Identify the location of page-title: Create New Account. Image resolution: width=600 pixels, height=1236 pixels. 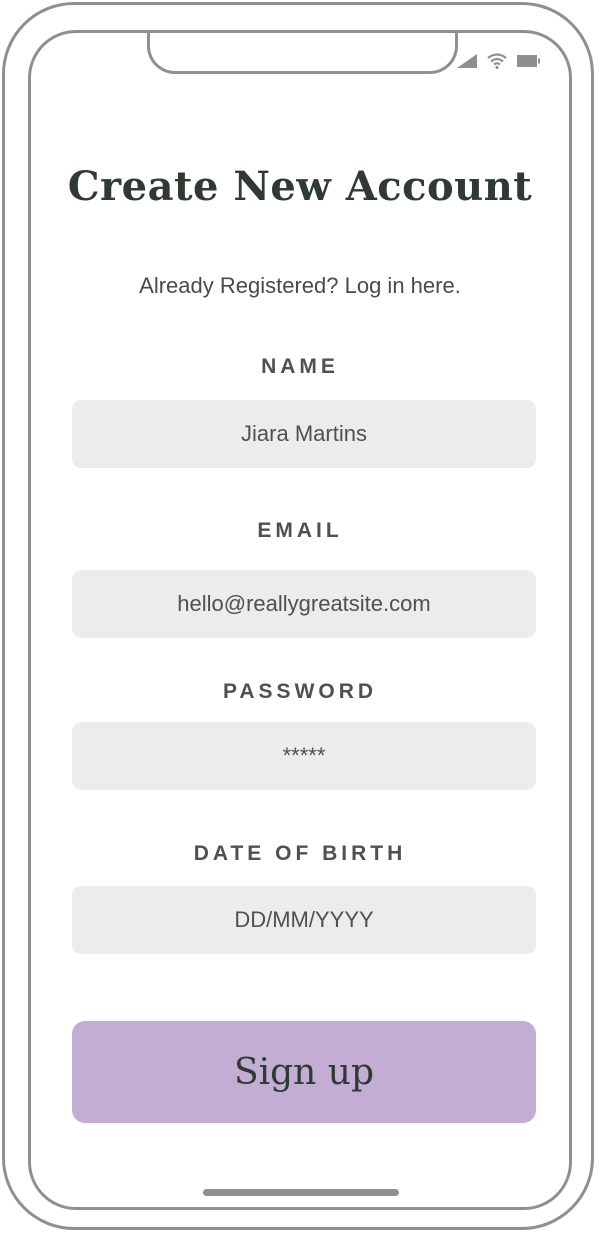
(300, 186).